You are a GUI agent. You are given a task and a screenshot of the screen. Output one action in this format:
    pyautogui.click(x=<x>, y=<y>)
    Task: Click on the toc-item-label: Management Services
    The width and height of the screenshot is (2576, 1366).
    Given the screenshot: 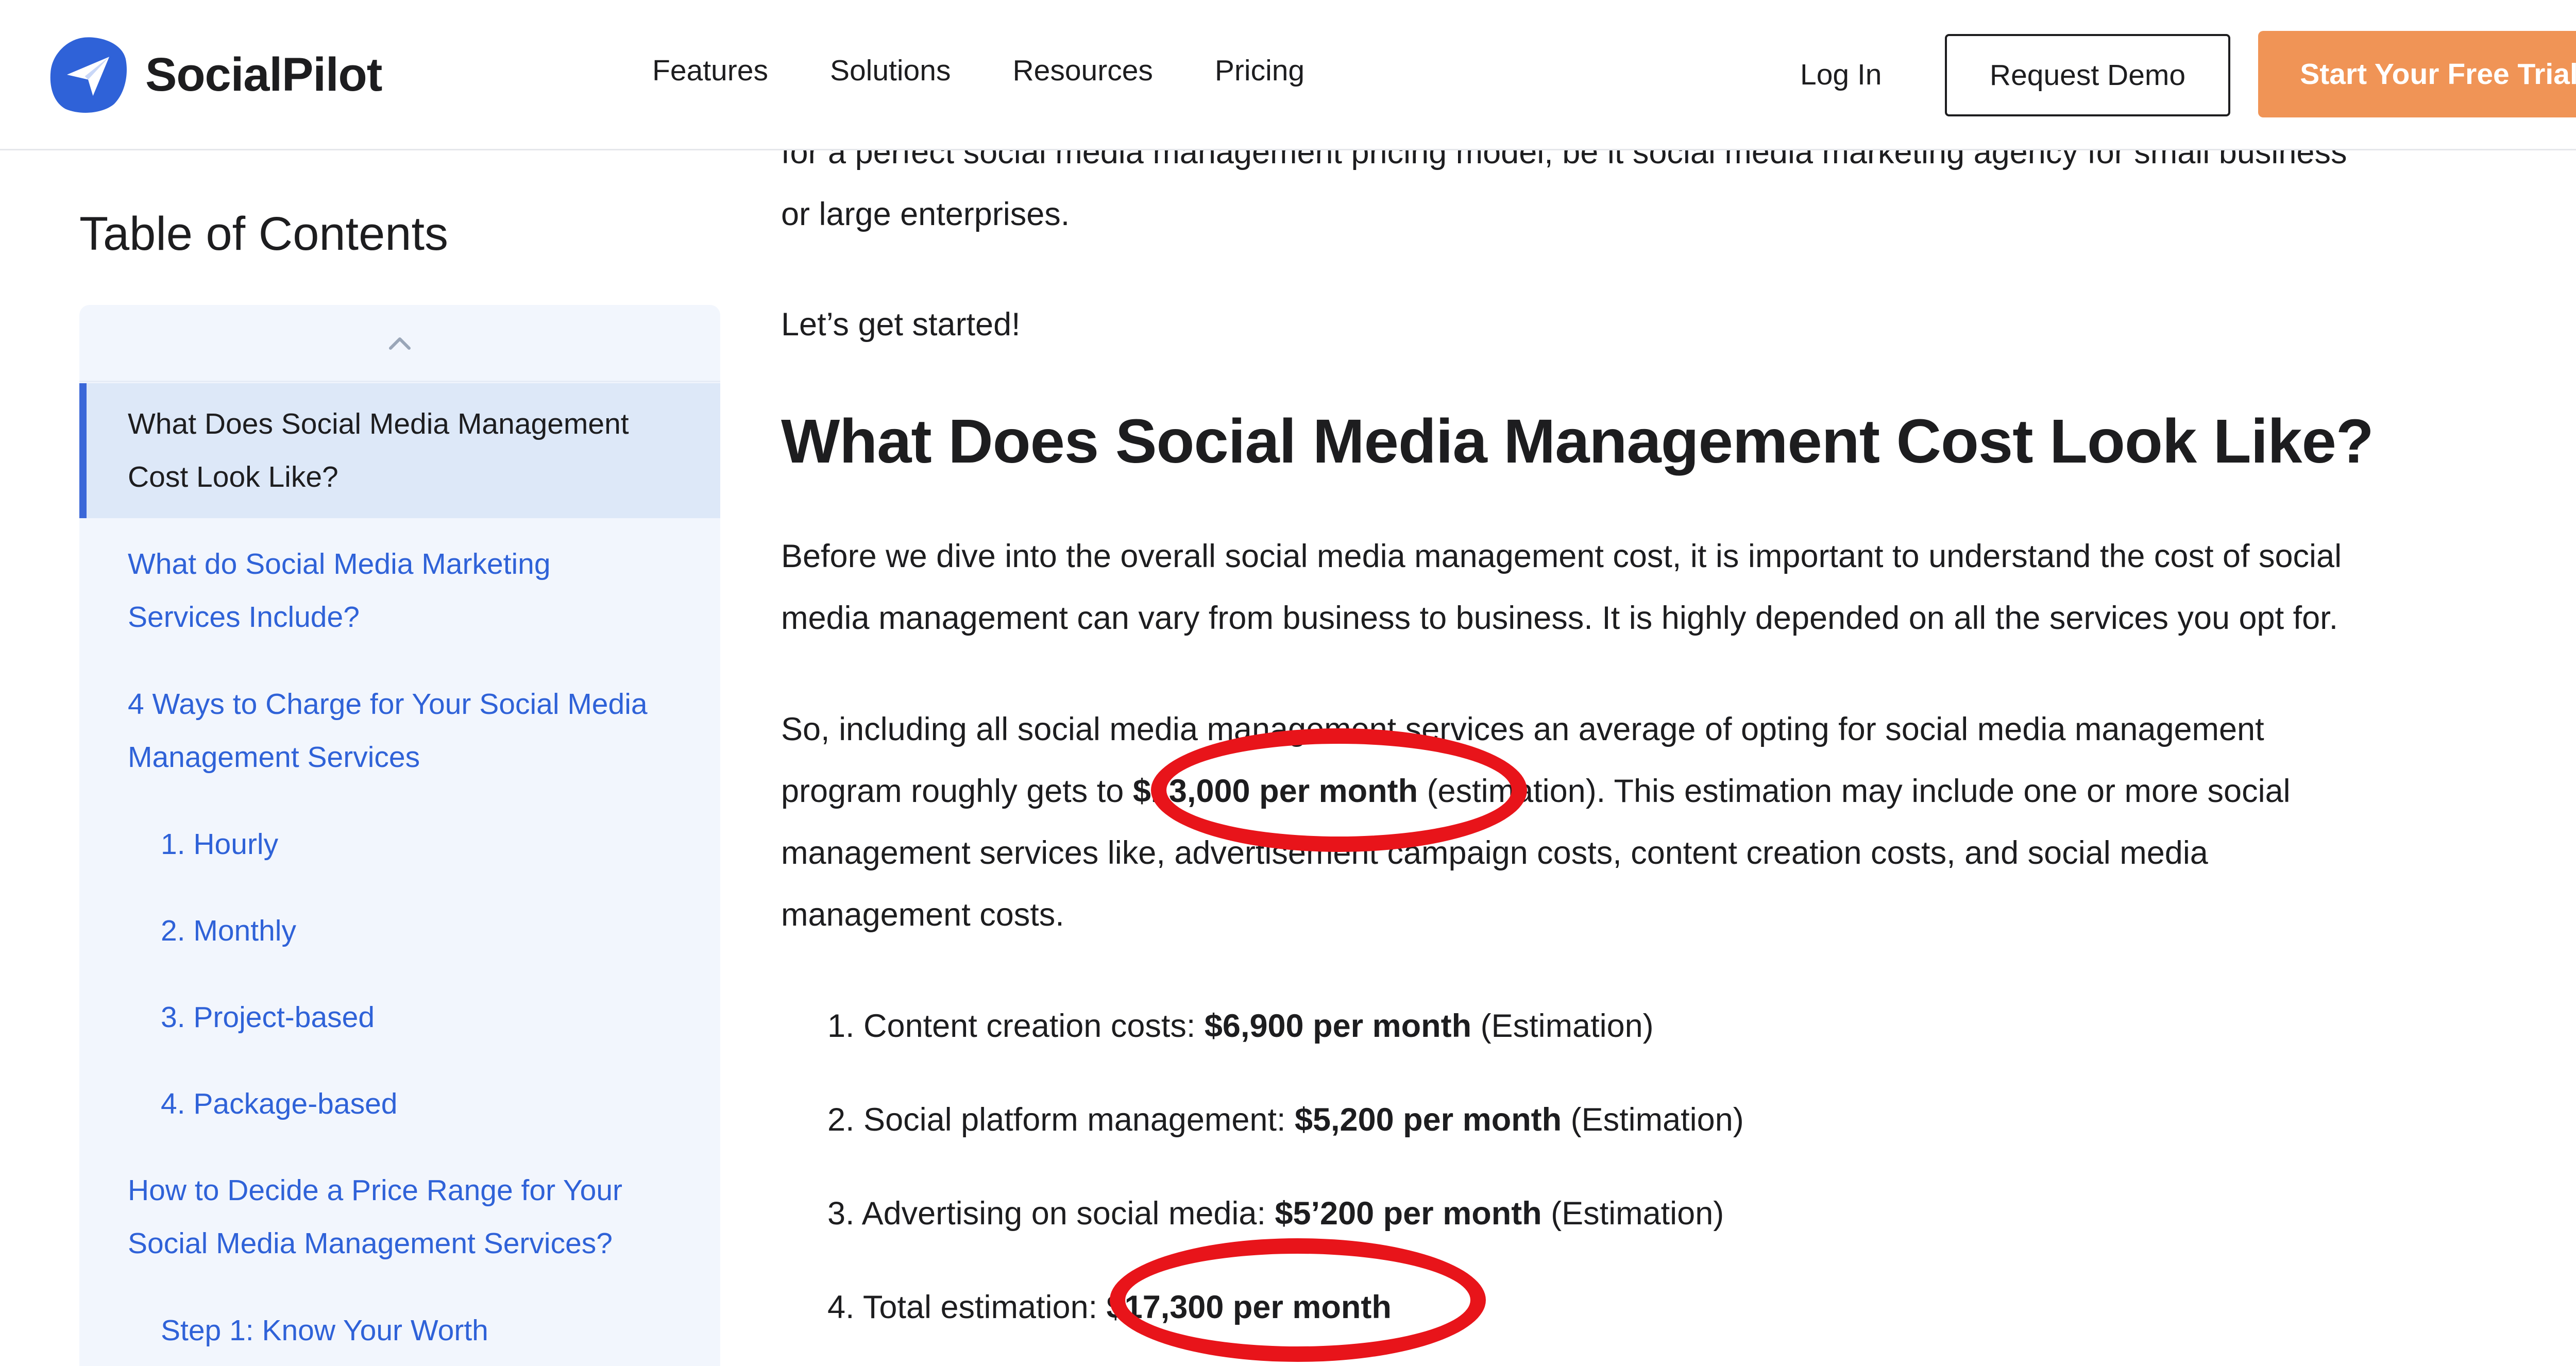 What is the action you would take?
    pyautogui.click(x=274, y=757)
    